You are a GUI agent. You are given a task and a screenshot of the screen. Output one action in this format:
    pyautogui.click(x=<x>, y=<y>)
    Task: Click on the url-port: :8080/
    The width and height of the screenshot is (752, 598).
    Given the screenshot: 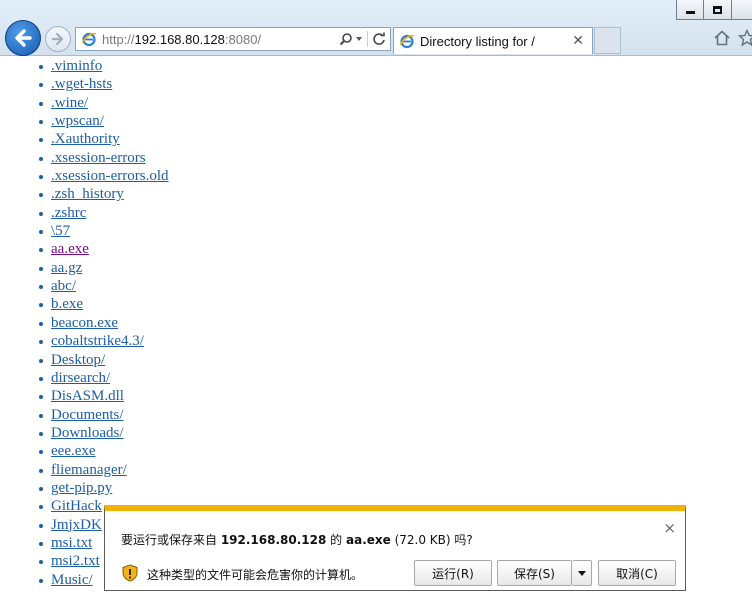 What is the action you would take?
    pyautogui.click(x=243, y=39)
    